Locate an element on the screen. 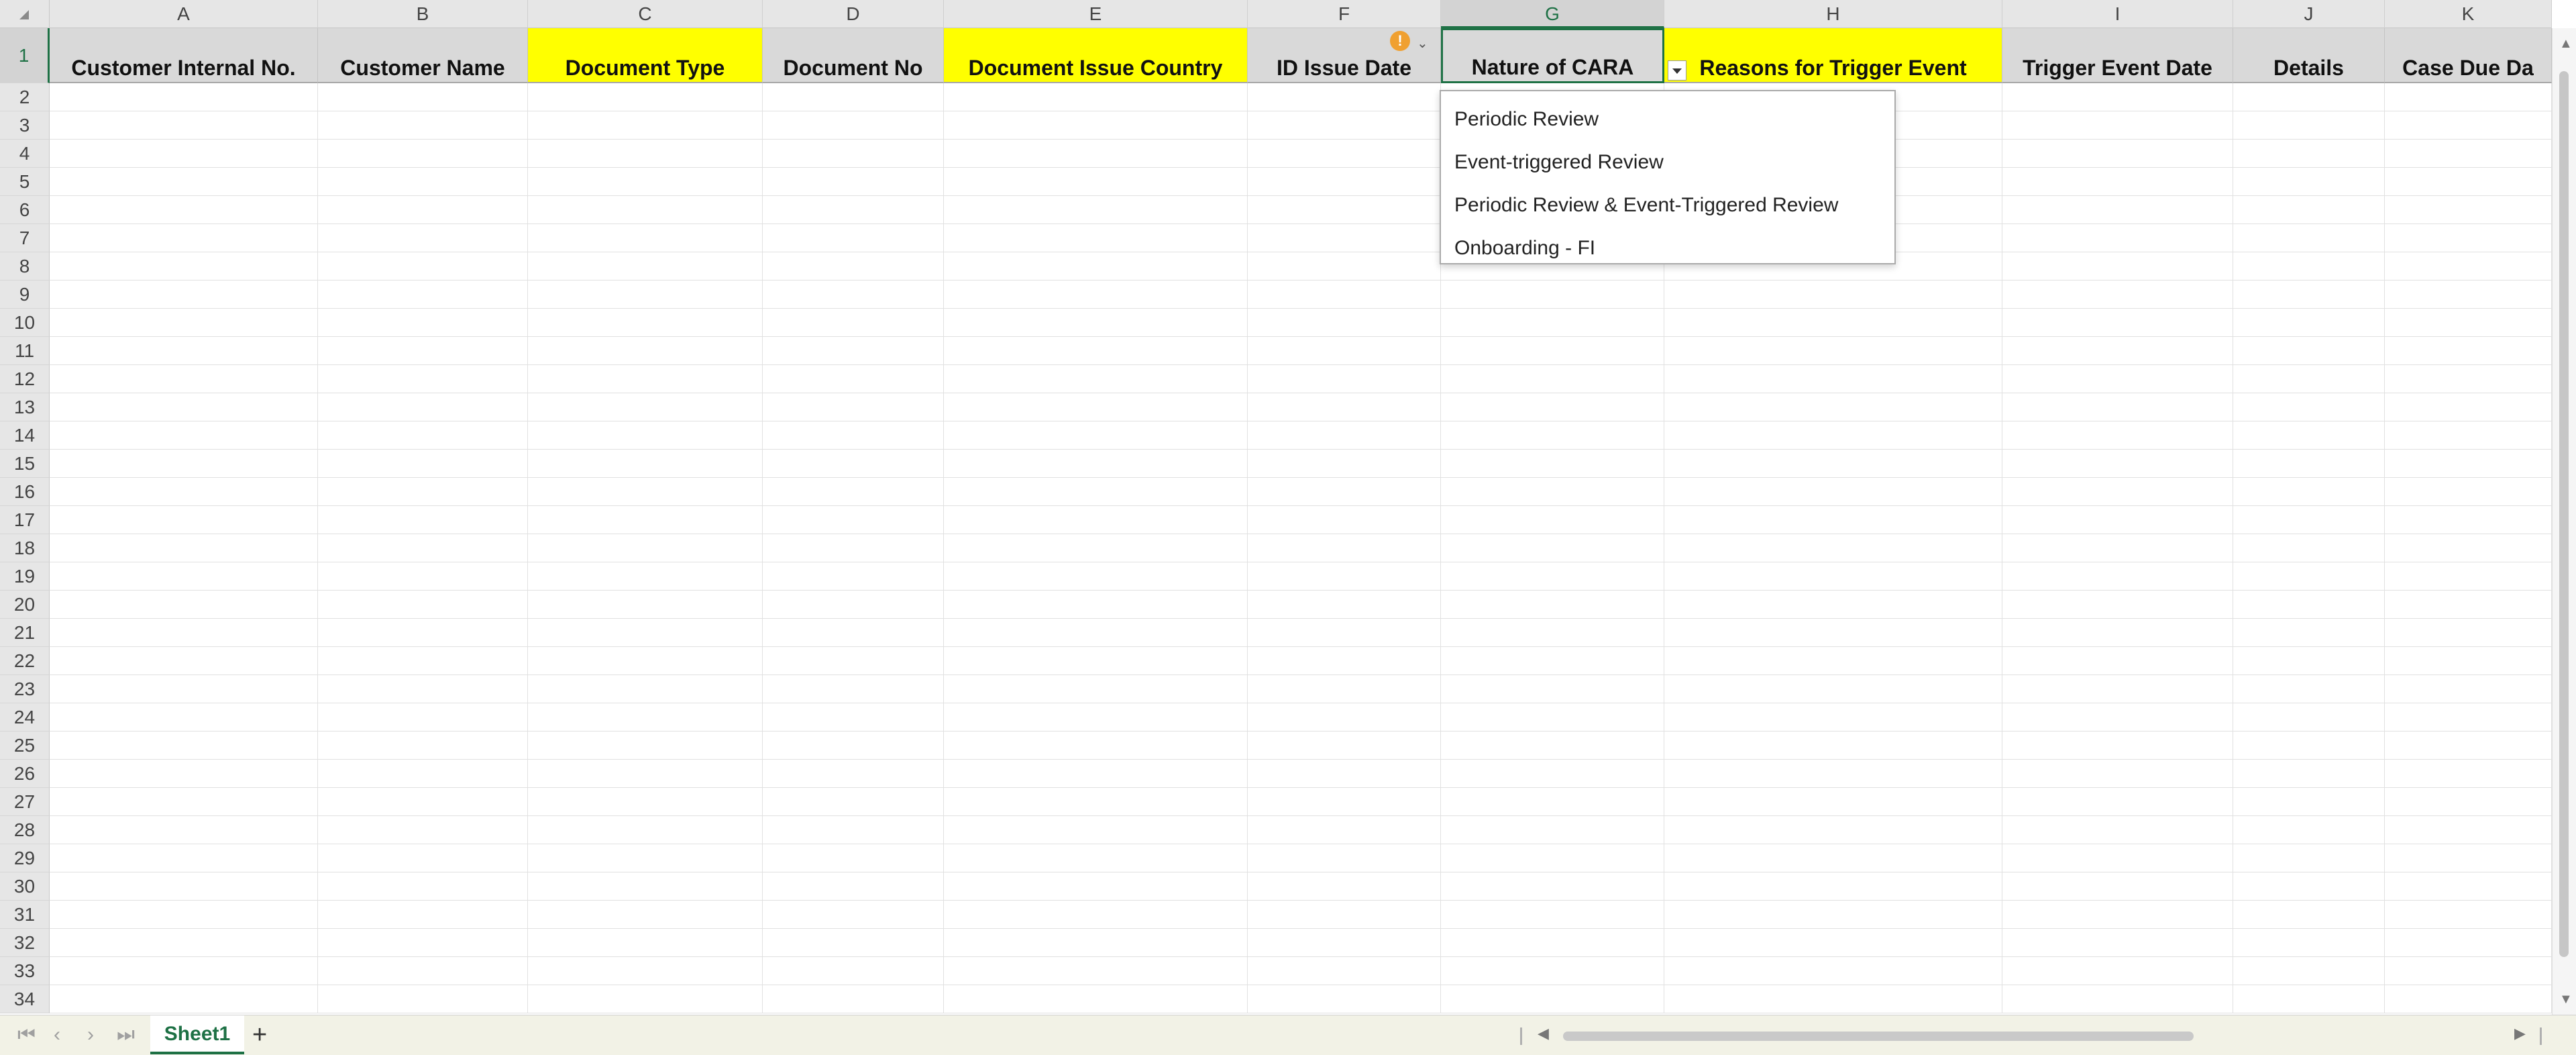 This screenshot has height=1055, width=2576. column-header: A is located at coordinates (184, 14).